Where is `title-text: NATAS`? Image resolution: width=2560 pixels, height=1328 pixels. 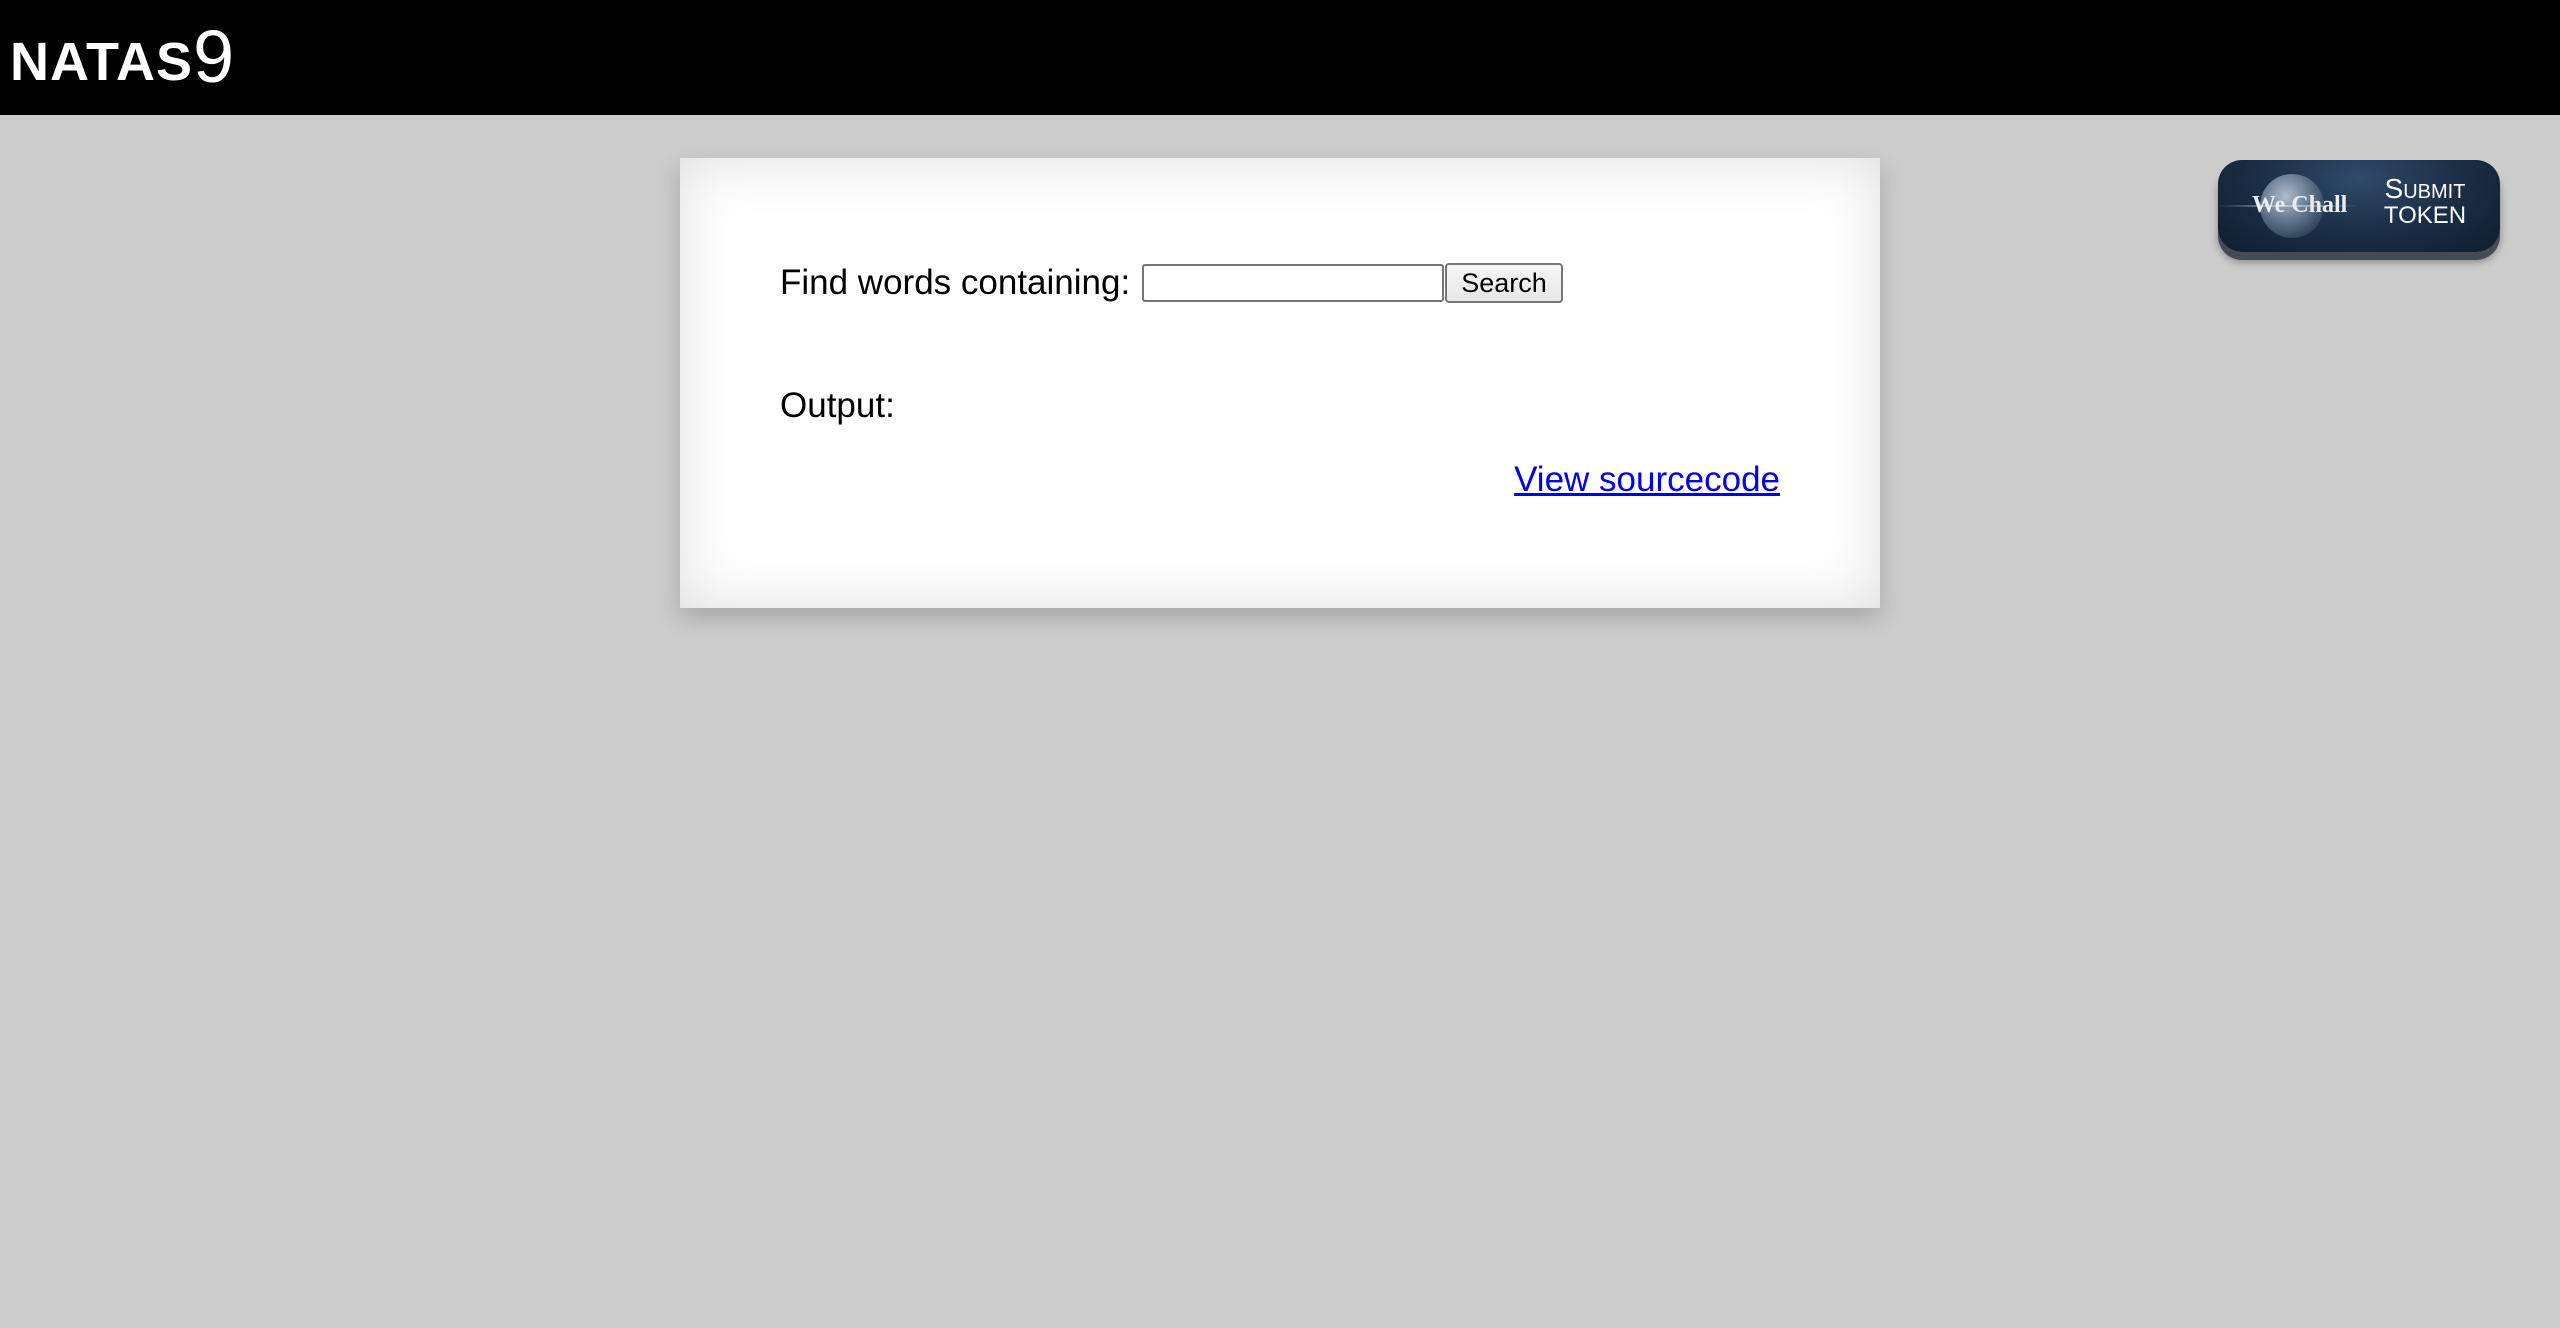
title-text: NATAS is located at coordinates (101, 62).